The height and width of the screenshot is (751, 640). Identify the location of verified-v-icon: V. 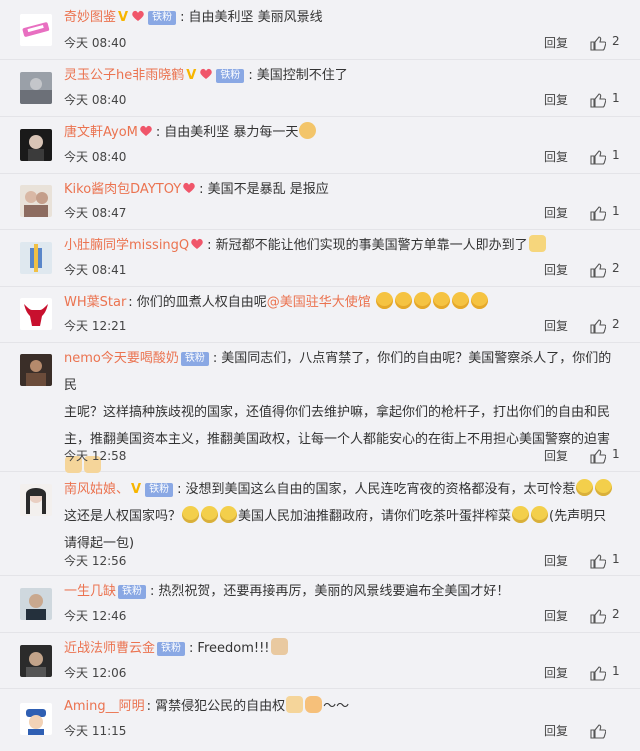
(136, 489).